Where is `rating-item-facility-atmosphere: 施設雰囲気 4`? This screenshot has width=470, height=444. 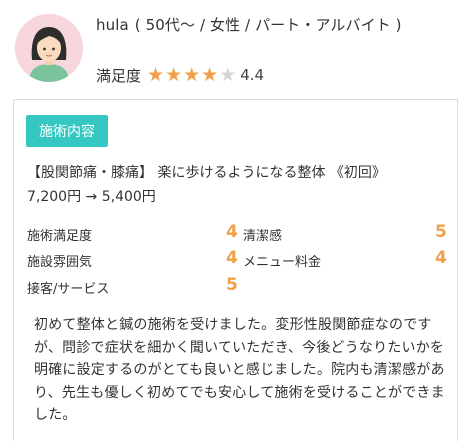
rating-item-facility-atmosphere: 施設雰囲気 4 is located at coordinates (133, 259).